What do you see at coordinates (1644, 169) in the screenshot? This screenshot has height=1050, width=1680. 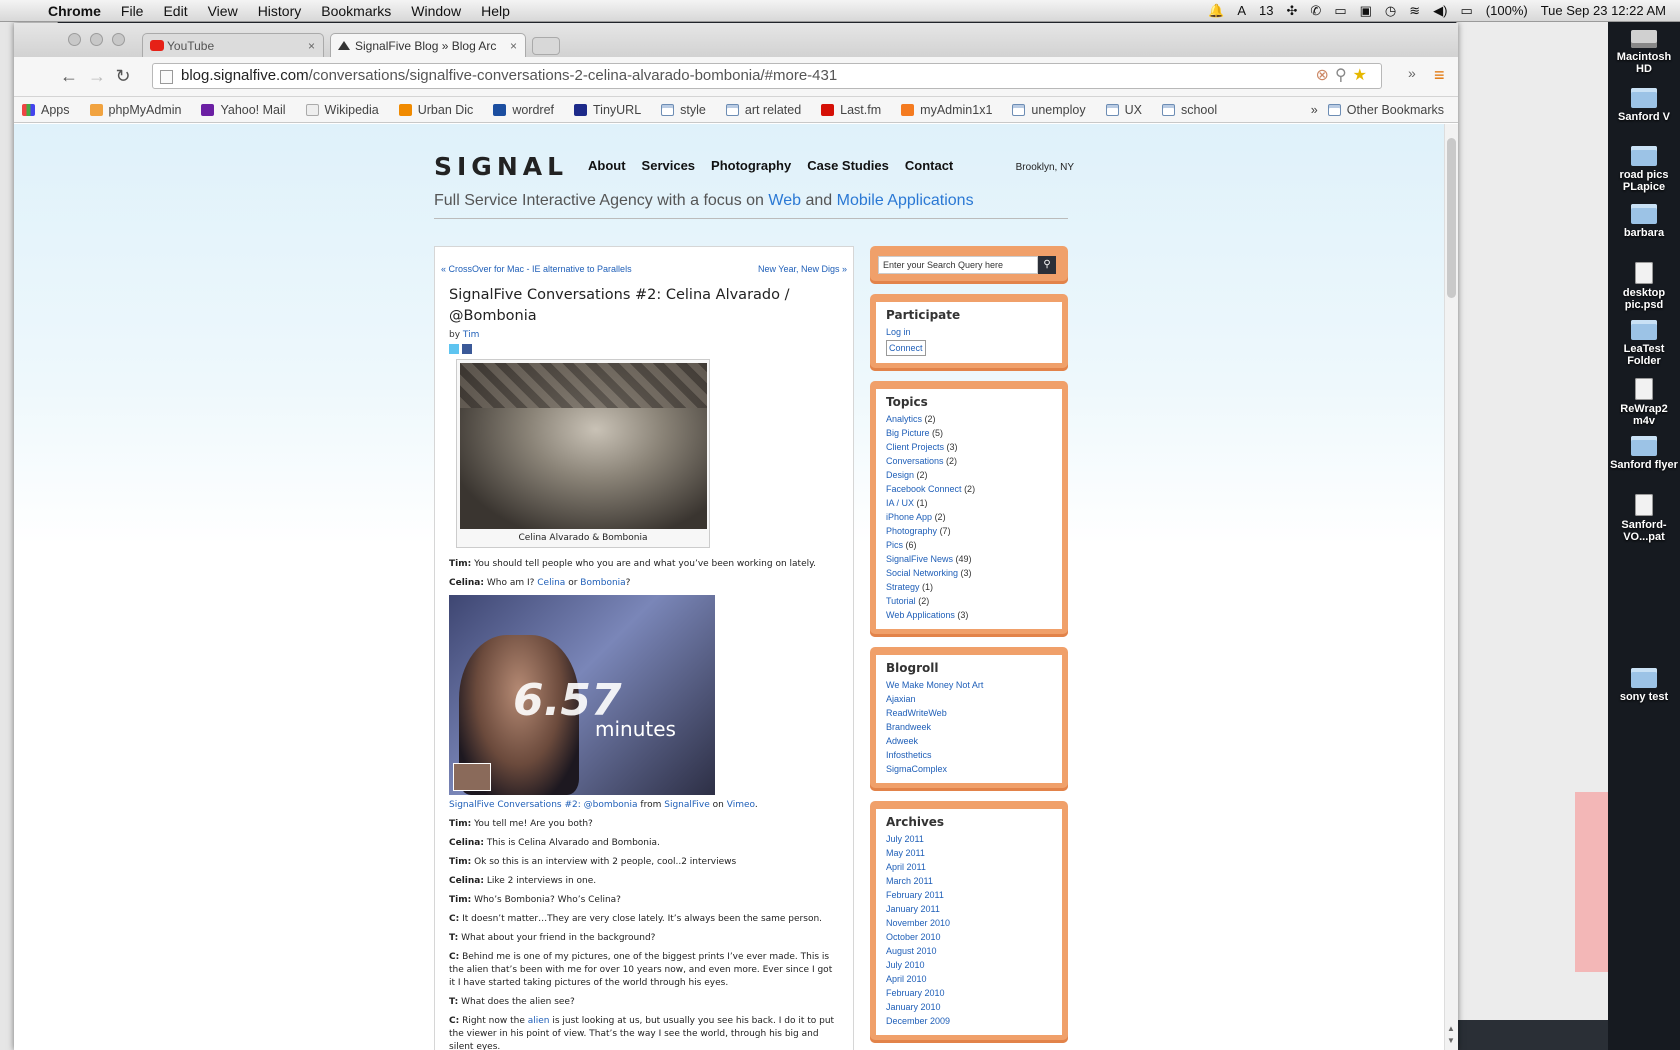 I see `desktop-icon: road pics PLapice` at bounding box center [1644, 169].